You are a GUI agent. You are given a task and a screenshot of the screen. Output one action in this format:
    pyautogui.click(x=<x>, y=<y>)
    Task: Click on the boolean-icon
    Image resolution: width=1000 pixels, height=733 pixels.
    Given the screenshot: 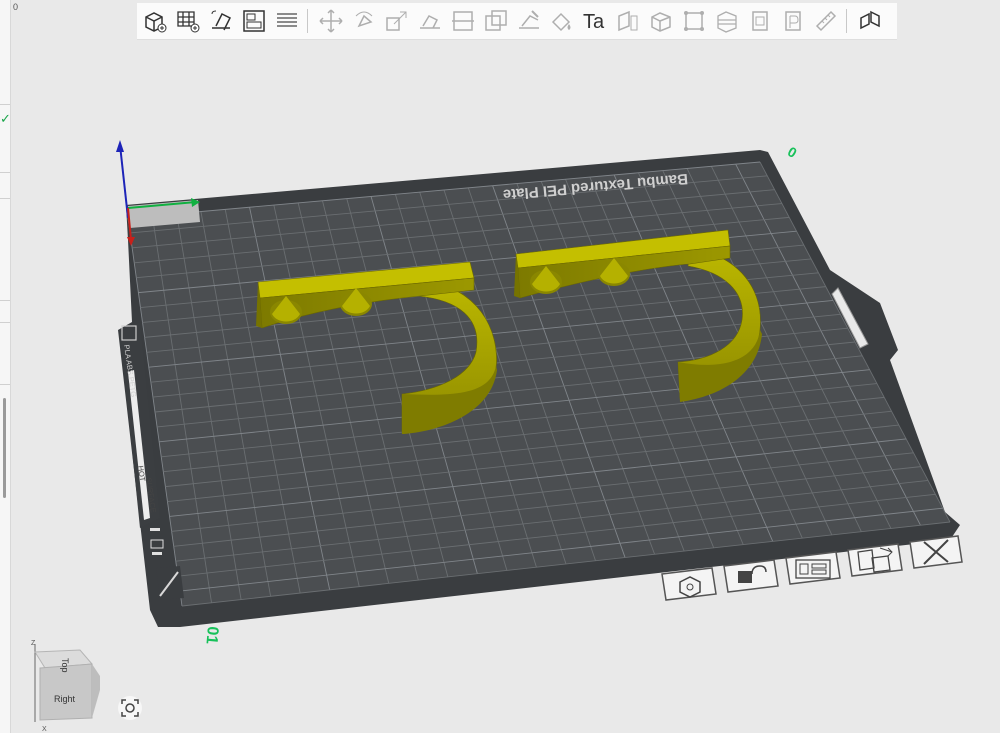 What is the action you would take?
    pyautogui.click(x=496, y=21)
    